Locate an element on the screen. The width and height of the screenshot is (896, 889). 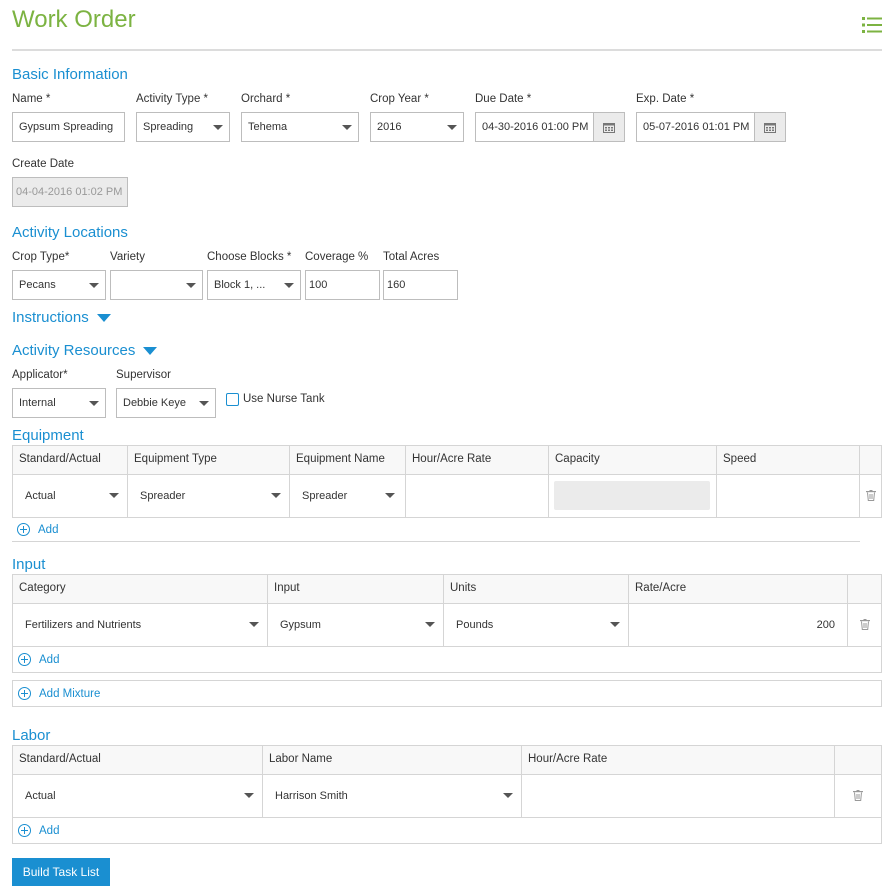
orchard-select: Tehema is located at coordinates (300, 127).